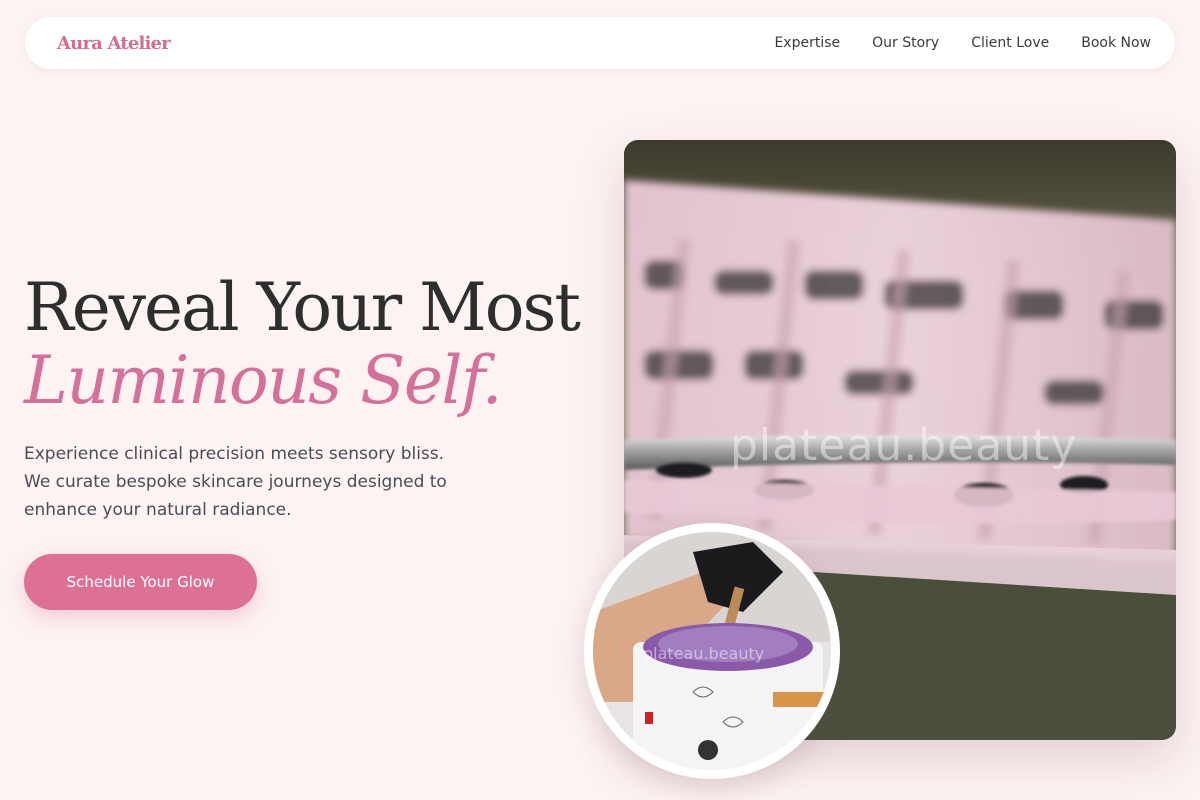 Image resolution: width=1200 pixels, height=800 pixels. What do you see at coordinates (263, 380) in the screenshot?
I see `headline-line-2: Luminous Self.` at bounding box center [263, 380].